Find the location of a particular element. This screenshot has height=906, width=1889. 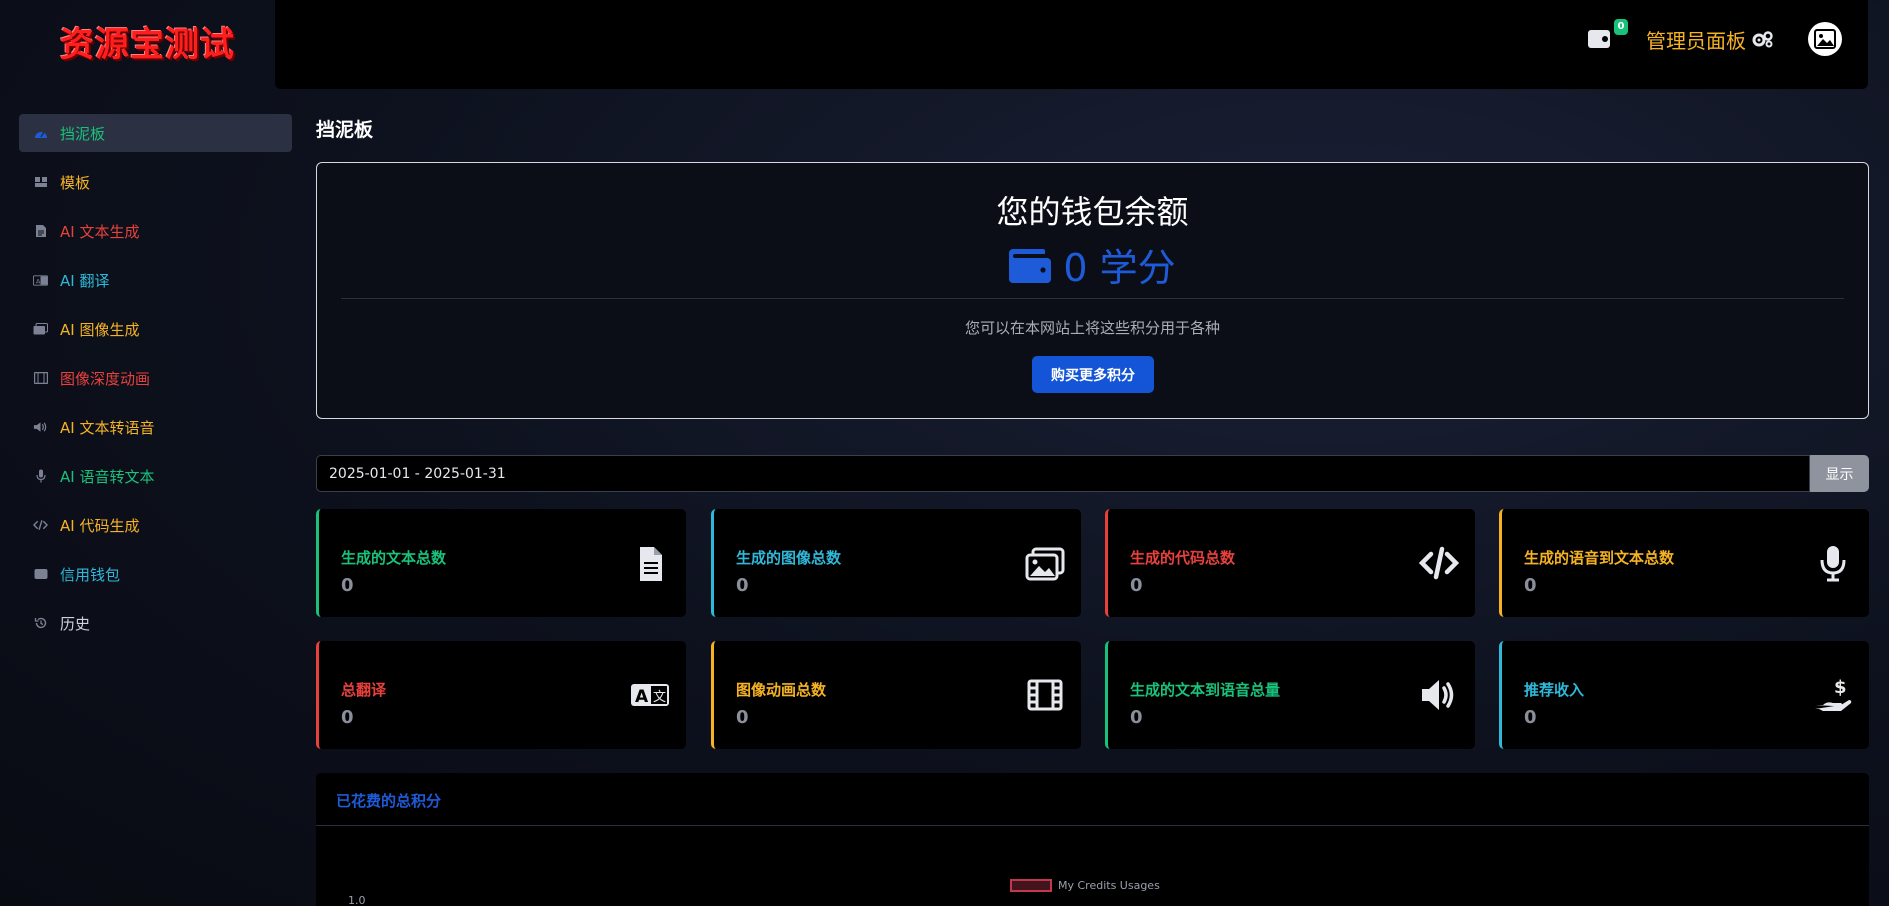

stat-card: 生成的代码总数 0 is located at coordinates (1290, 563).